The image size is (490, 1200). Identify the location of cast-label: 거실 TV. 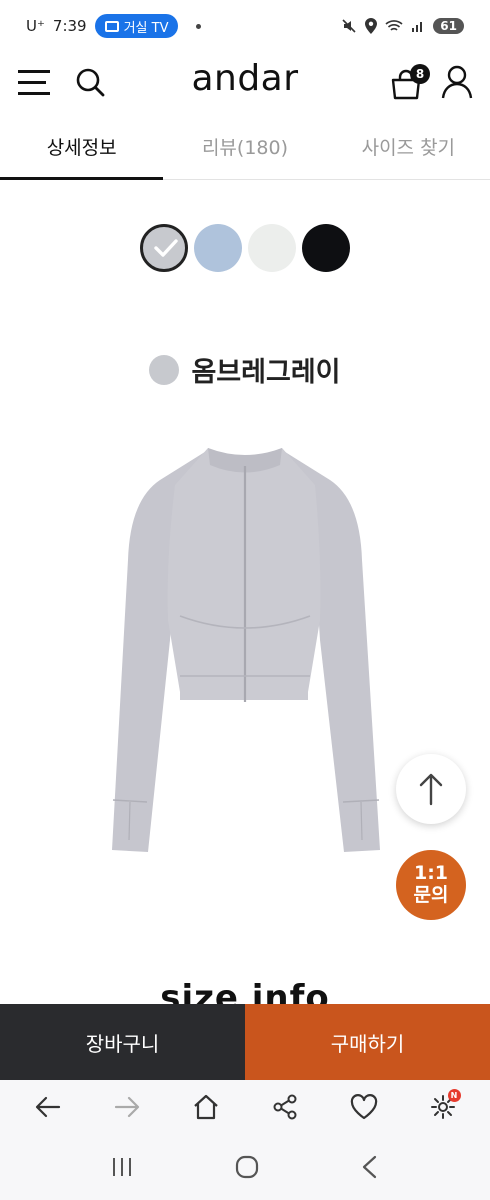
(146, 28).